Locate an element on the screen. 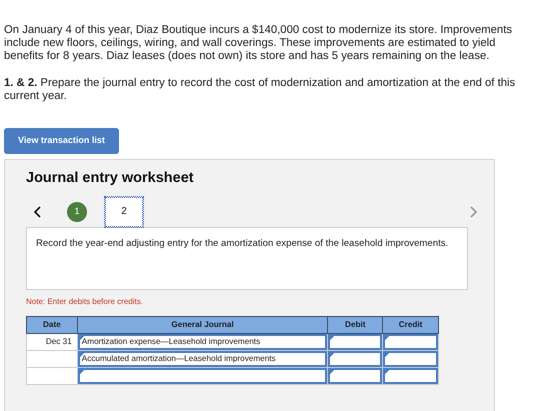 The width and height of the screenshot is (560, 411). step-tab: 2 is located at coordinates (124, 211).